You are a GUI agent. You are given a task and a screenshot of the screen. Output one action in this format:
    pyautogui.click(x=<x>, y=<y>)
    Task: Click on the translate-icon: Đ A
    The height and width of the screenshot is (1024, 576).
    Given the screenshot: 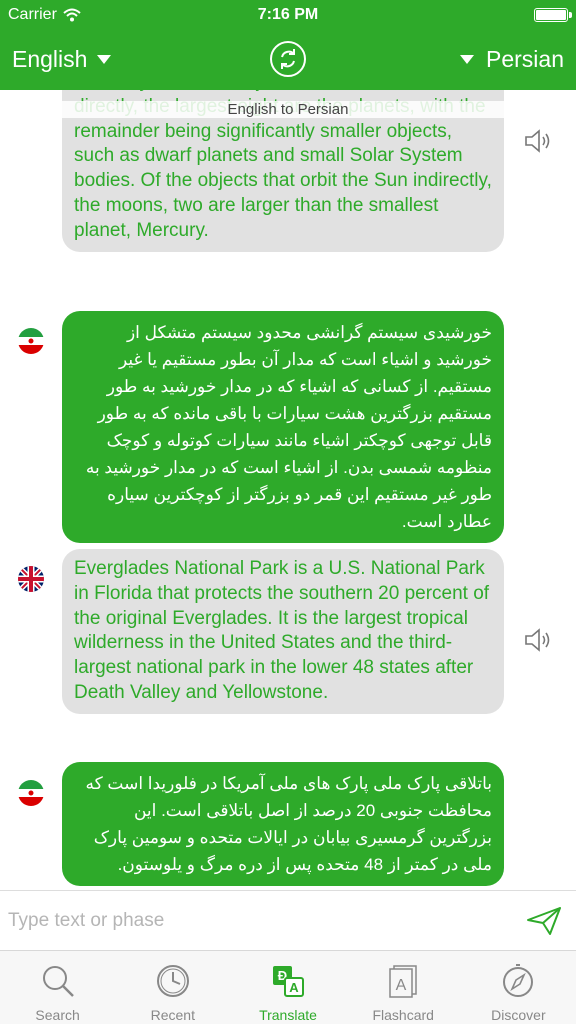 What is the action you would take?
    pyautogui.click(x=288, y=981)
    